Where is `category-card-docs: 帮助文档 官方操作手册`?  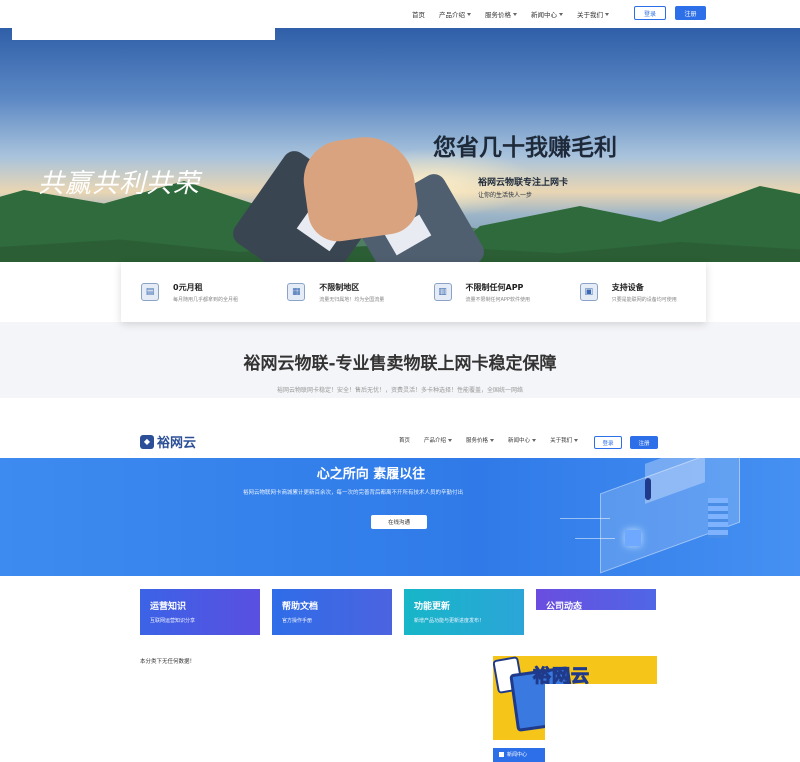
category-card-docs: 帮助文档 官方操作手册 is located at coordinates (332, 612).